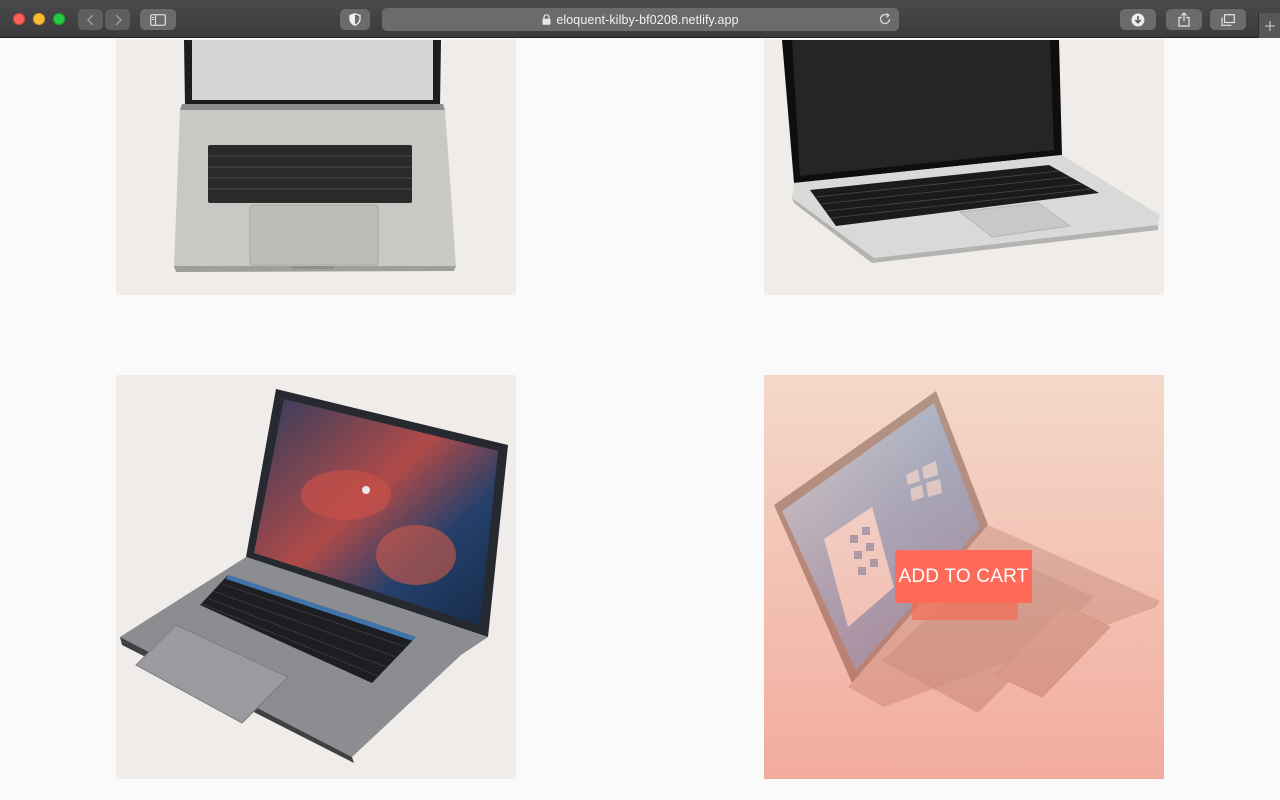 This screenshot has width=1280, height=800. I want to click on share-icon, so click(1184, 19).